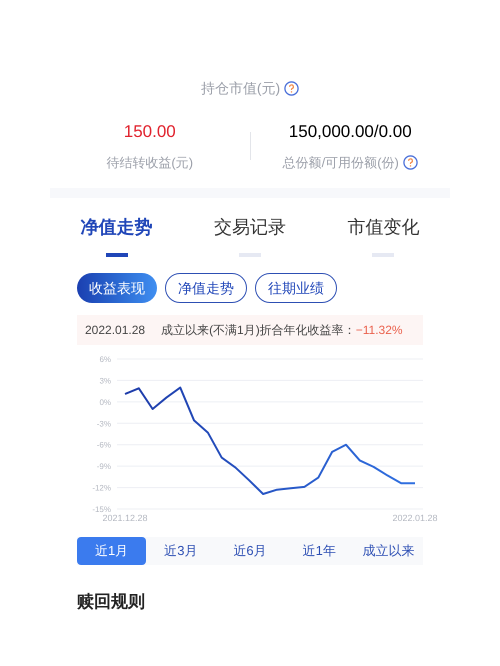 Image resolution: width=500 pixels, height=666 pixels. What do you see at coordinates (111, 551) in the screenshot?
I see `period-tab: 近1月` at bounding box center [111, 551].